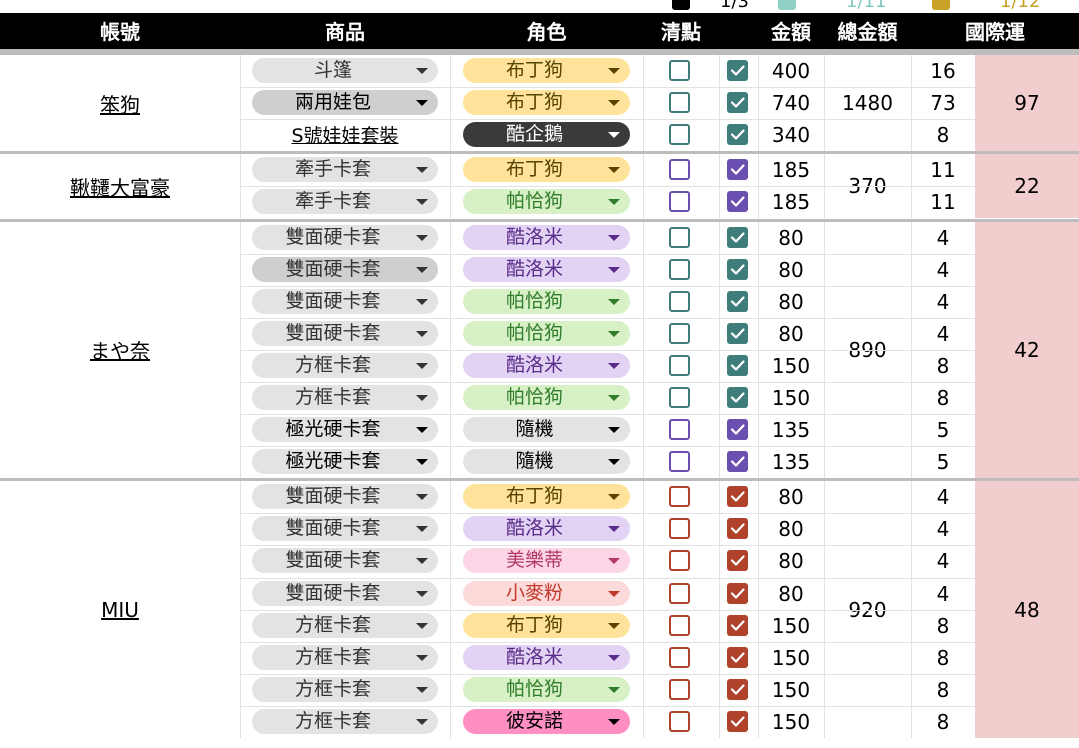 The height and width of the screenshot is (748, 1079). Describe the element at coordinates (332, 169) in the screenshot. I see `product-label: 牽手卡套` at that location.